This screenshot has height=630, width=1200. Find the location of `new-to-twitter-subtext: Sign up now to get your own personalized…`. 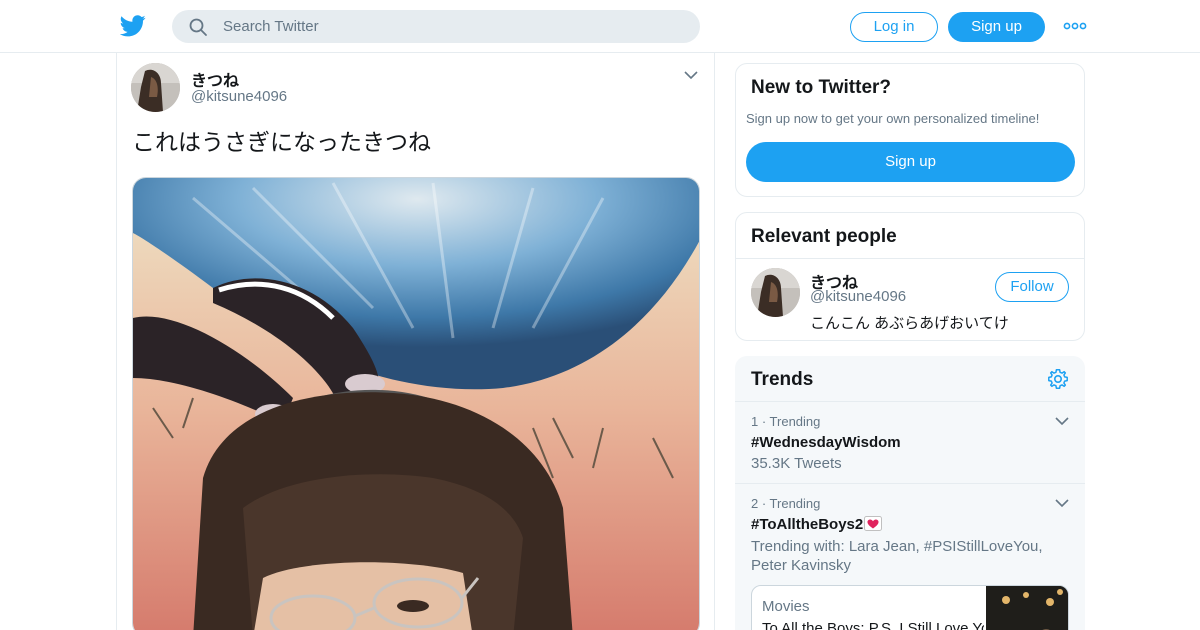

new-to-twitter-subtext: Sign up now to get your own personalized… is located at coordinates (893, 118).